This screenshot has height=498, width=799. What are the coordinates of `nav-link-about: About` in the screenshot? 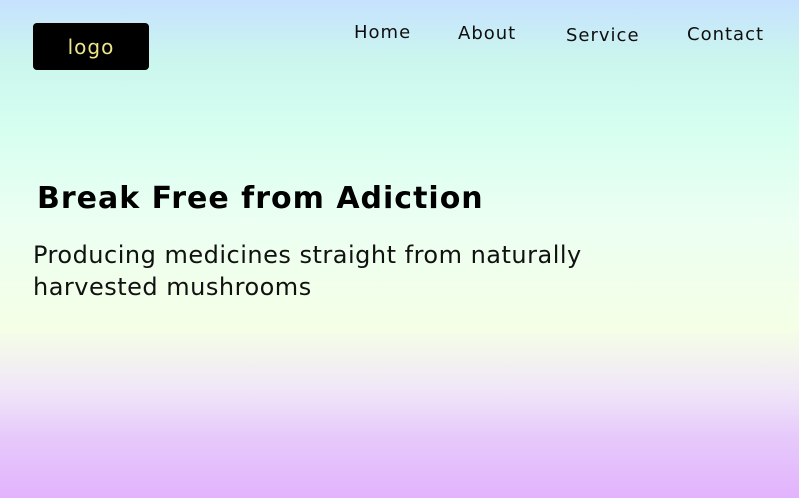 It's located at (487, 33).